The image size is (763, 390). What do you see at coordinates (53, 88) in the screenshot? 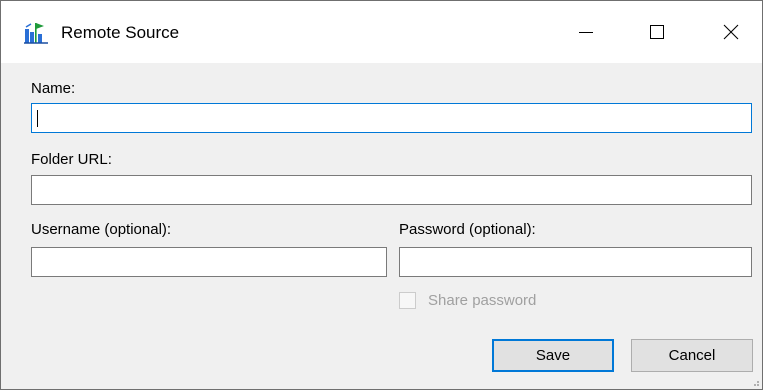
I see `name-label: Name:` at bounding box center [53, 88].